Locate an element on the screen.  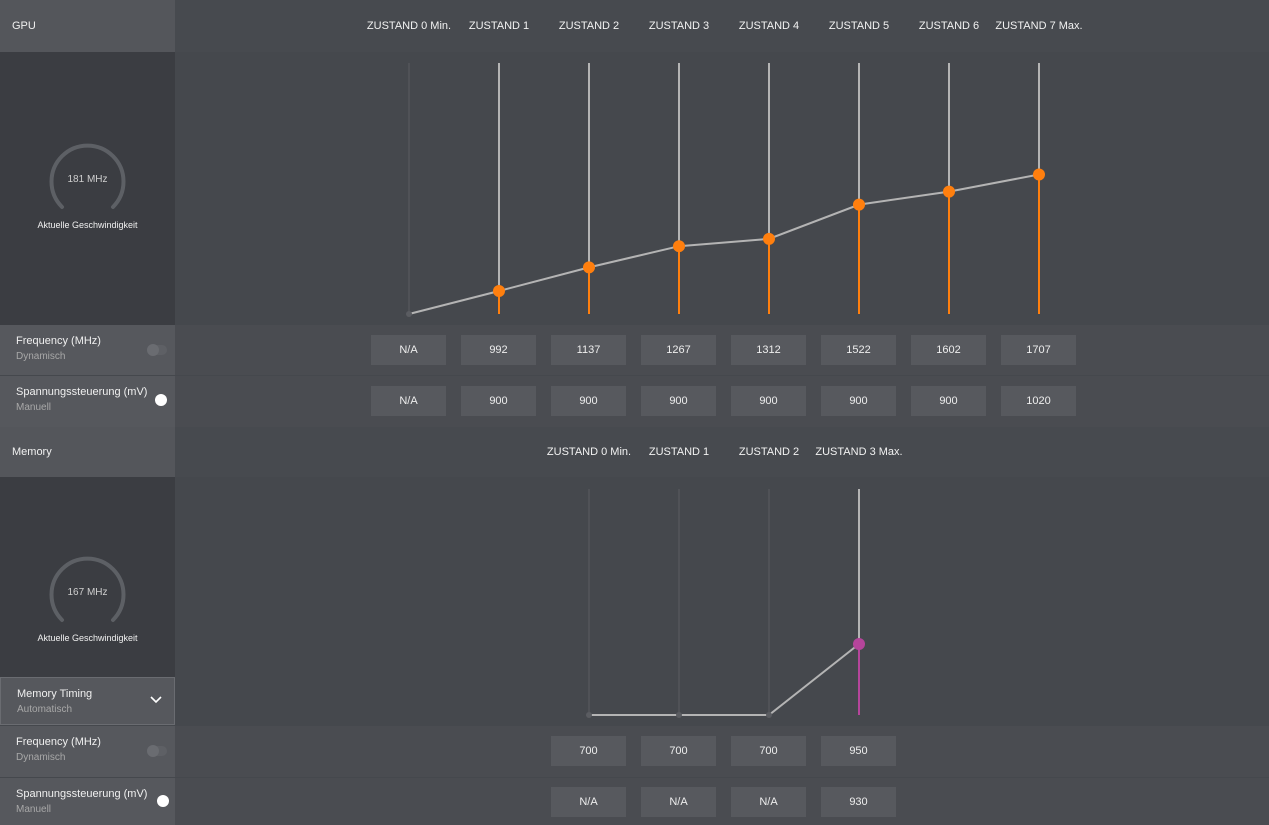
memory-voltage-value-field: 930 is located at coordinates (858, 802).